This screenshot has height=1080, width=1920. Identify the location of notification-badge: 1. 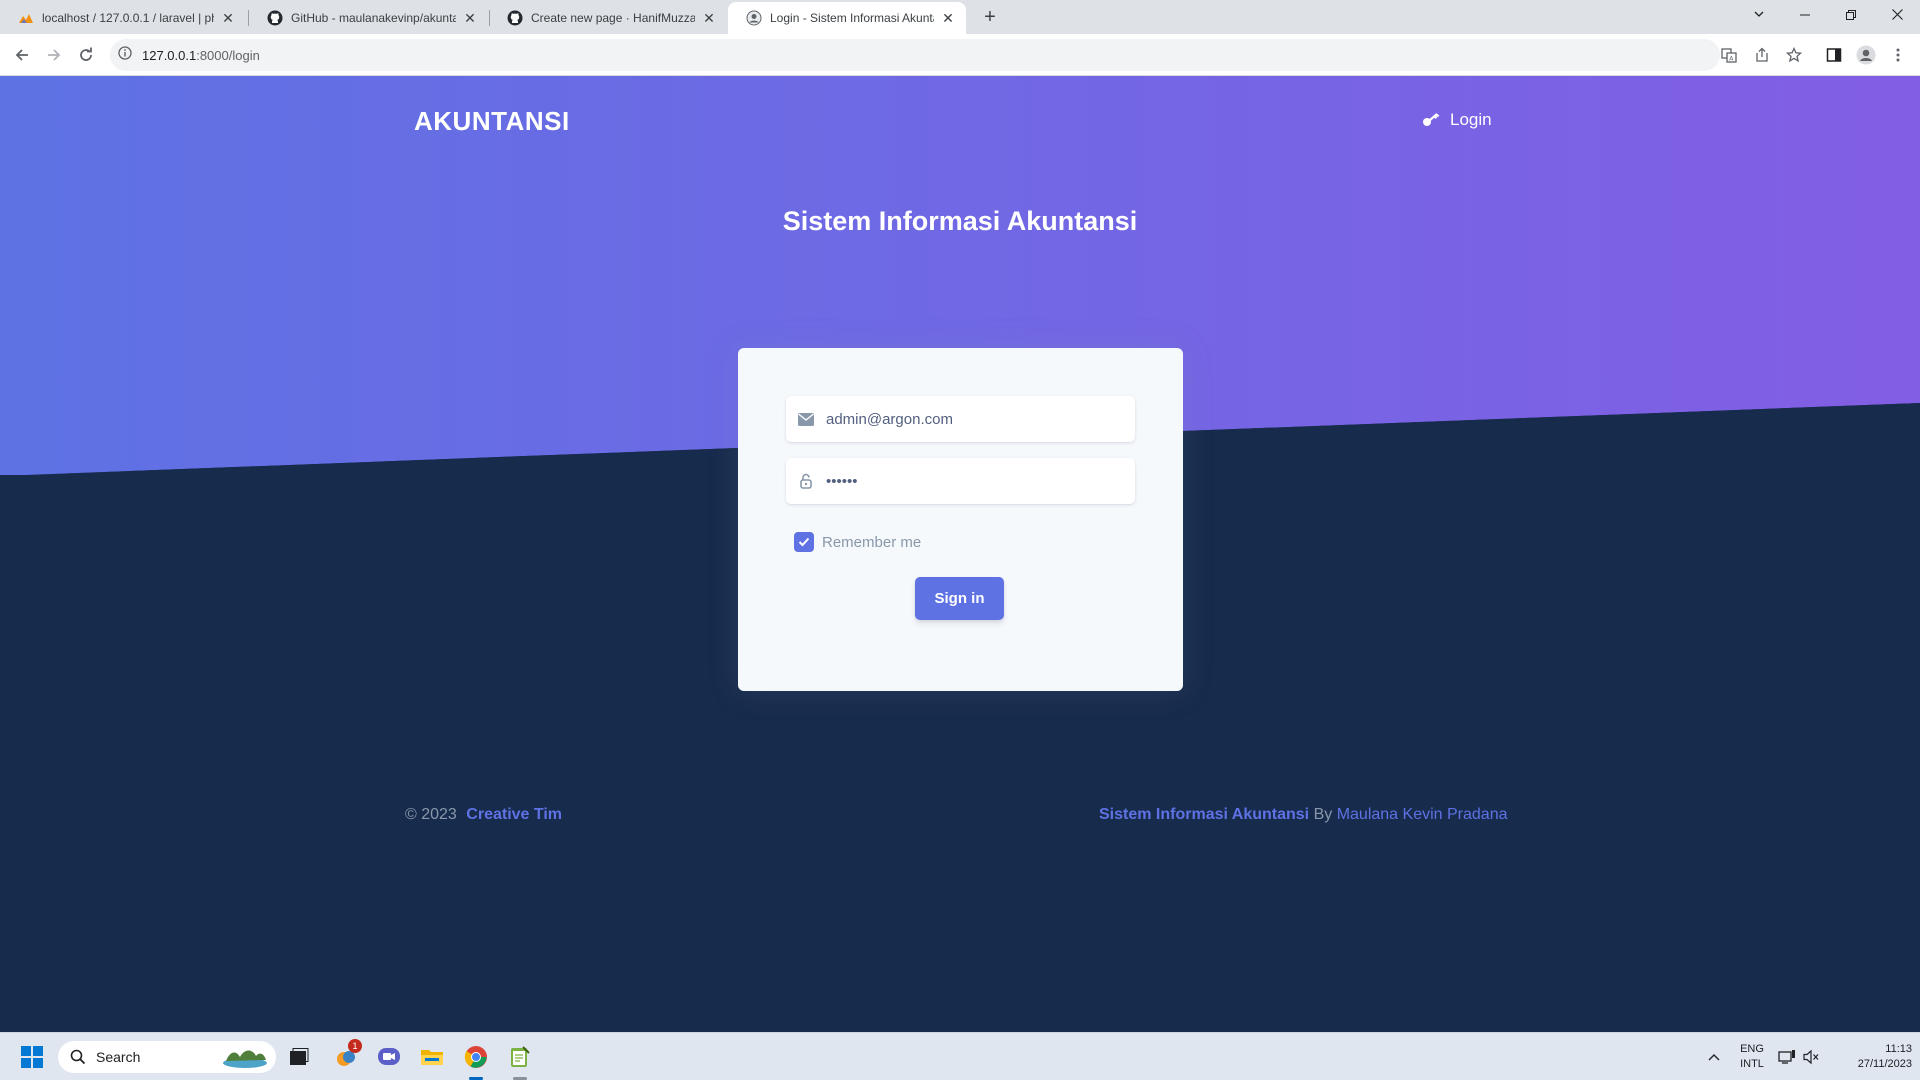
(355, 1046).